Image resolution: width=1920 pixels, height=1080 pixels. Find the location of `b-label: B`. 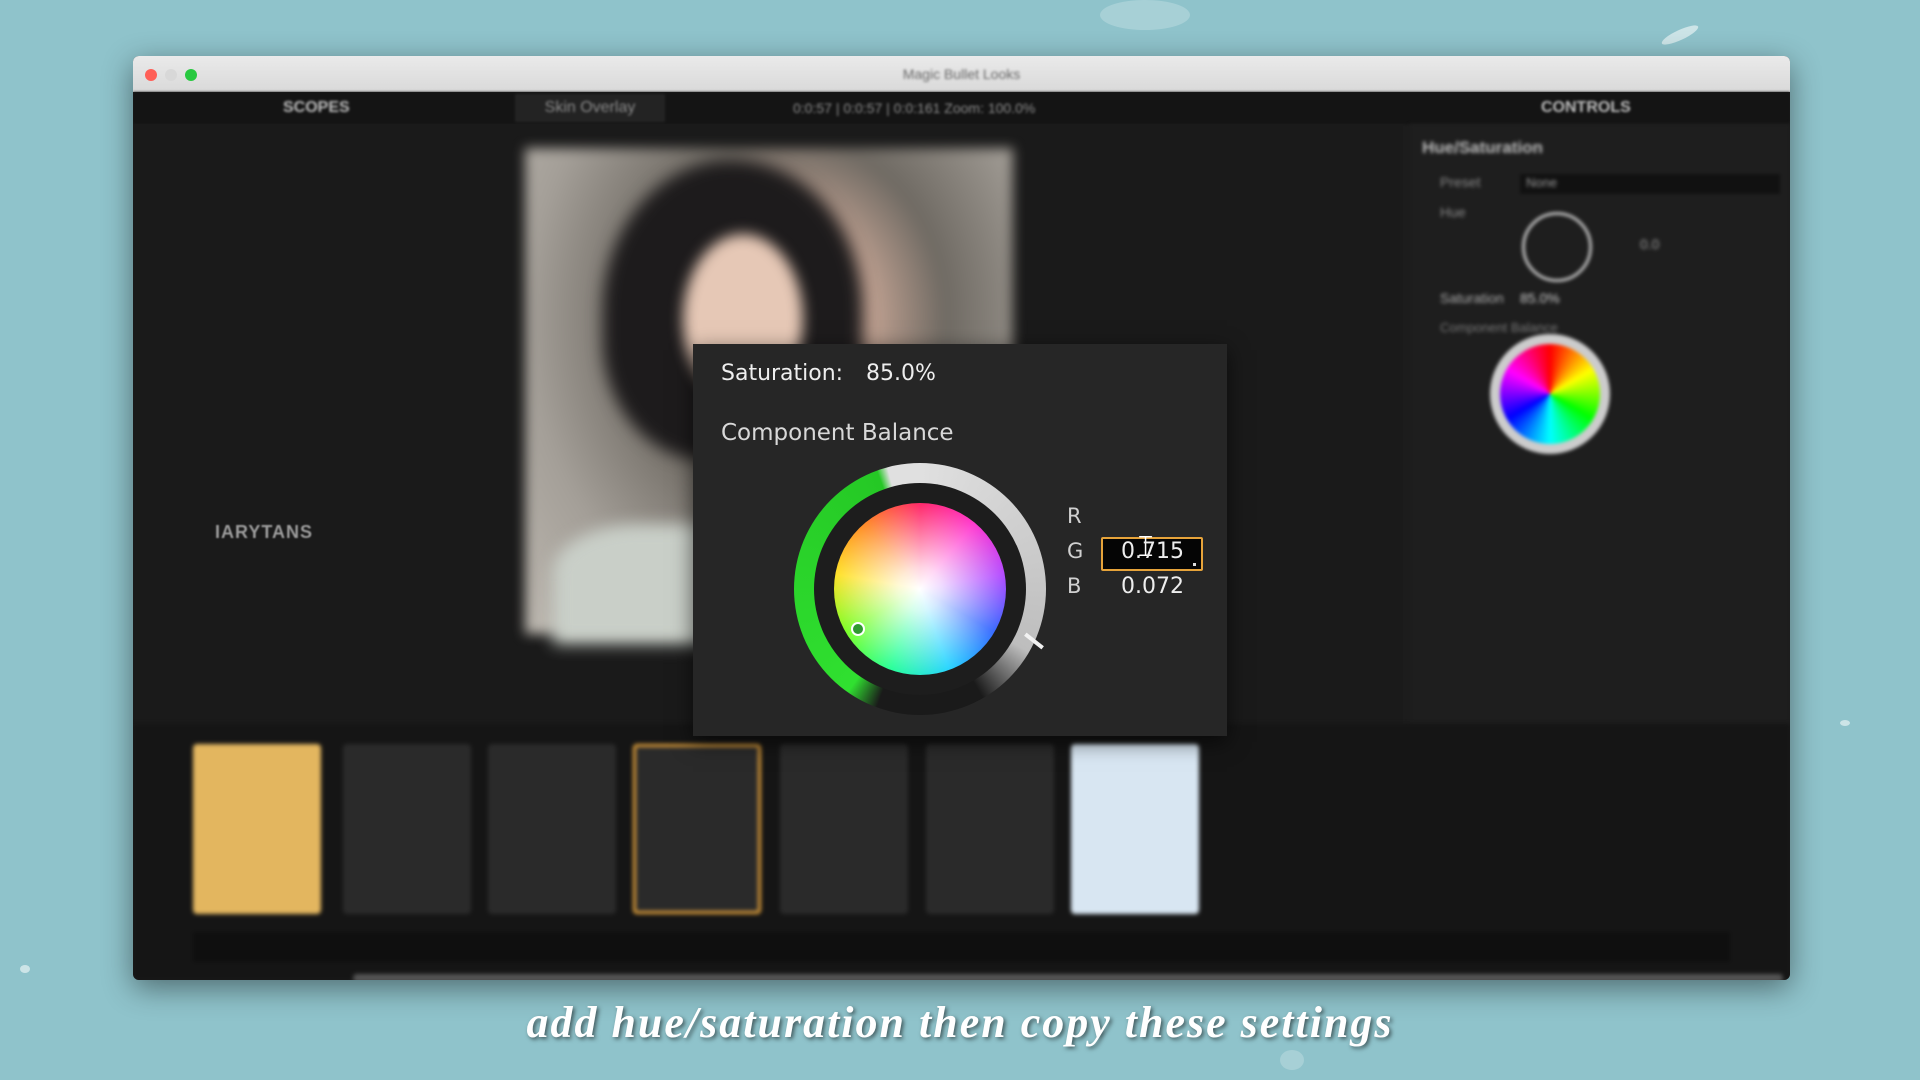

b-label: B is located at coordinates (1074, 586).